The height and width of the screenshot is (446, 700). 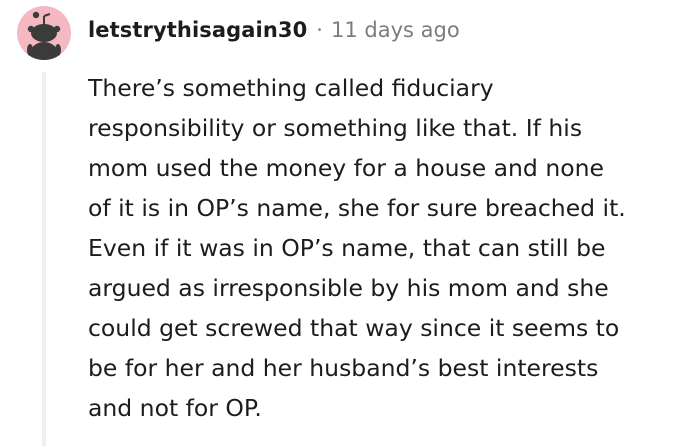 I want to click on comment-text-line: and not for OP., so click(x=175, y=408).